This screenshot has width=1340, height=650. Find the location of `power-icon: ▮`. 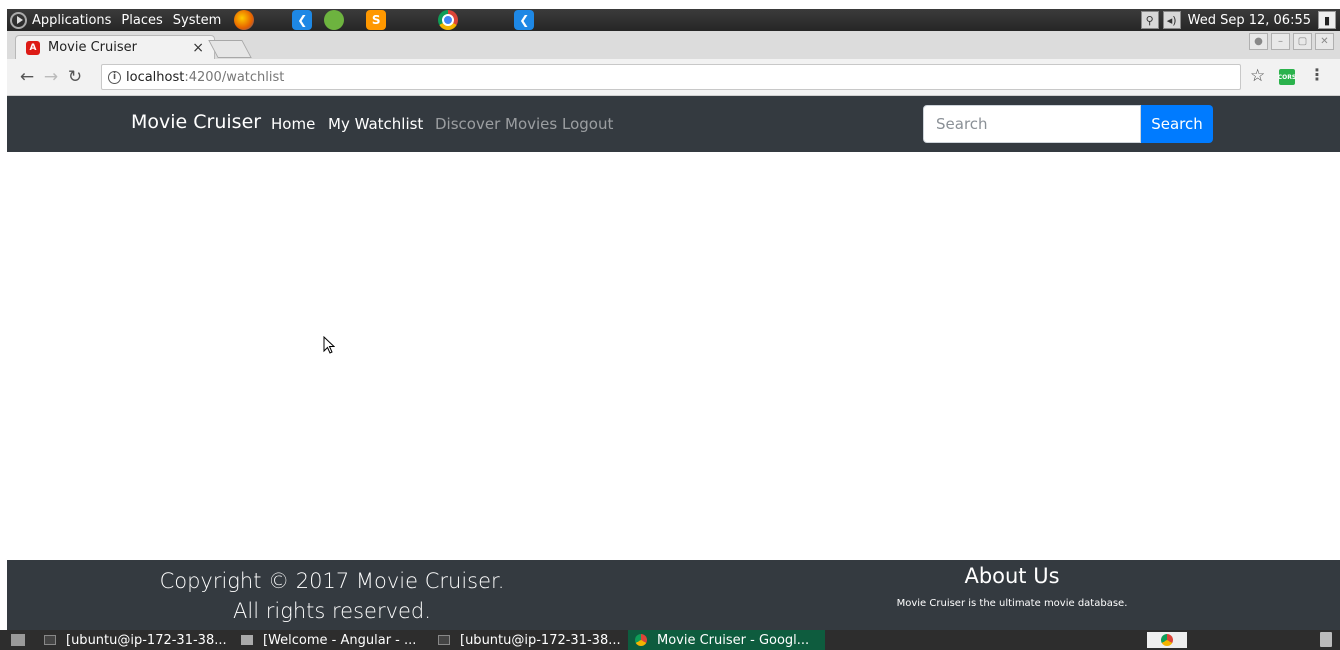

power-icon: ▮ is located at coordinates (1327, 20).